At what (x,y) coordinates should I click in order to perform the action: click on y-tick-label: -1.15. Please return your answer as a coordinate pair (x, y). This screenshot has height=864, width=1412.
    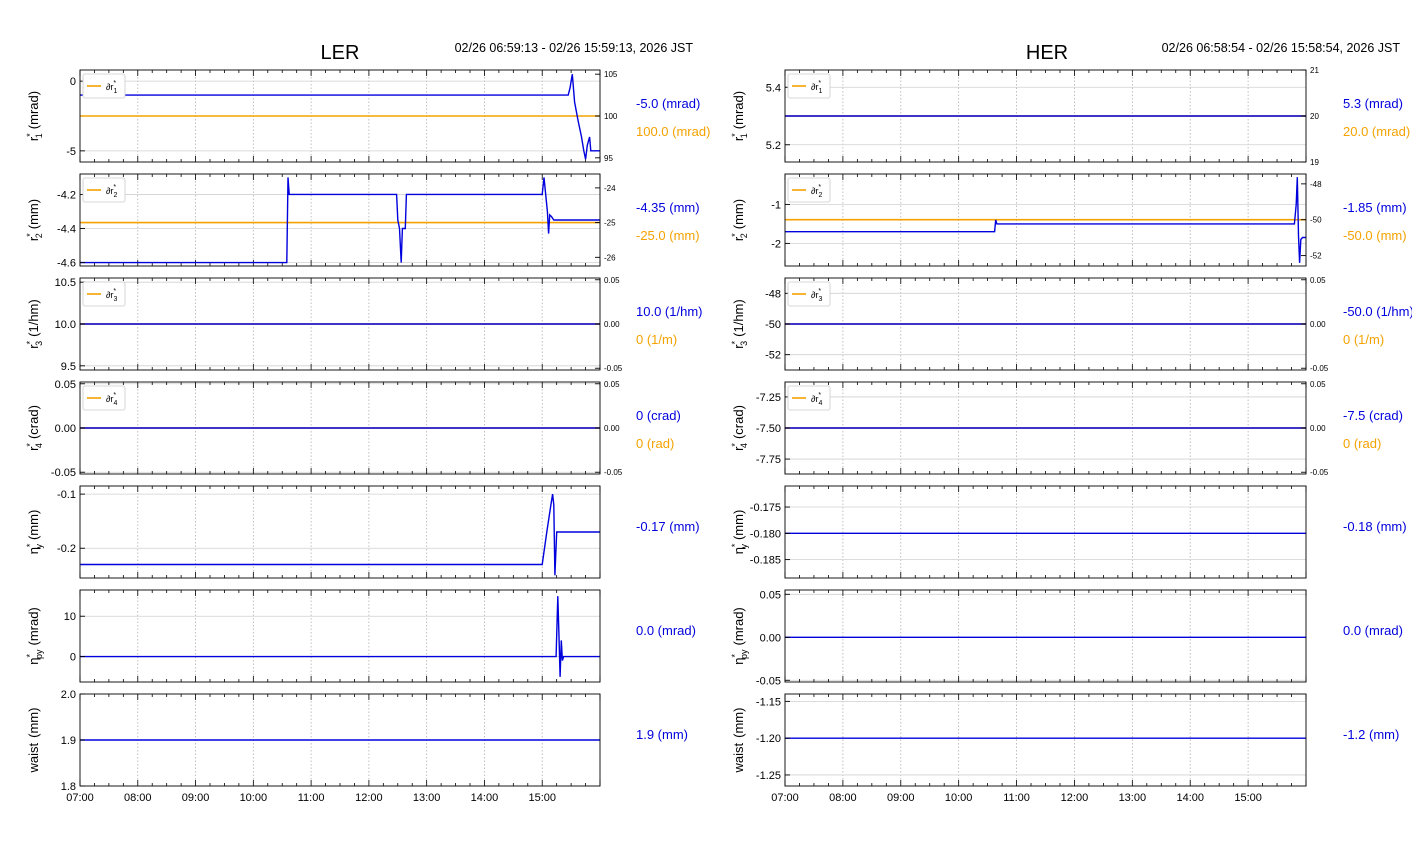
    Looking at the image, I should click on (768, 702).